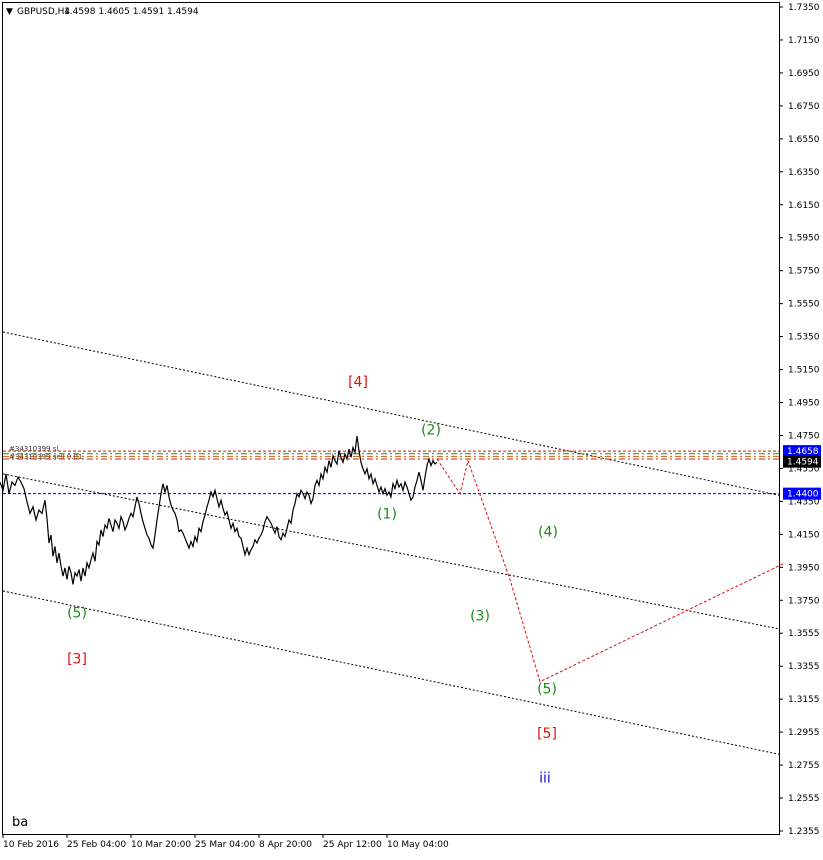 The width and height of the screenshot is (823, 860). I want to click on y-tick-label: 1.5550, so click(804, 305).